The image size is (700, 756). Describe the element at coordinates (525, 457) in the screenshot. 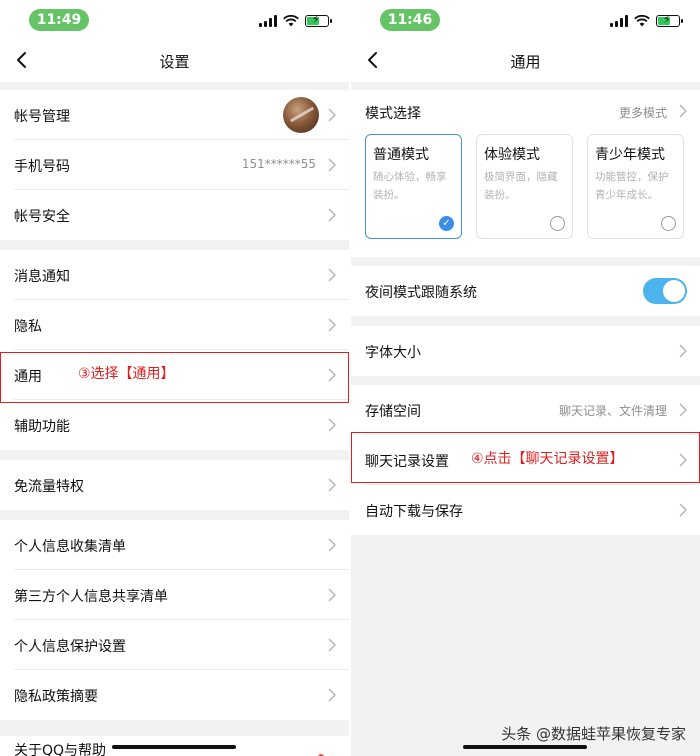

I see `highlight-box-chat-history` at that location.